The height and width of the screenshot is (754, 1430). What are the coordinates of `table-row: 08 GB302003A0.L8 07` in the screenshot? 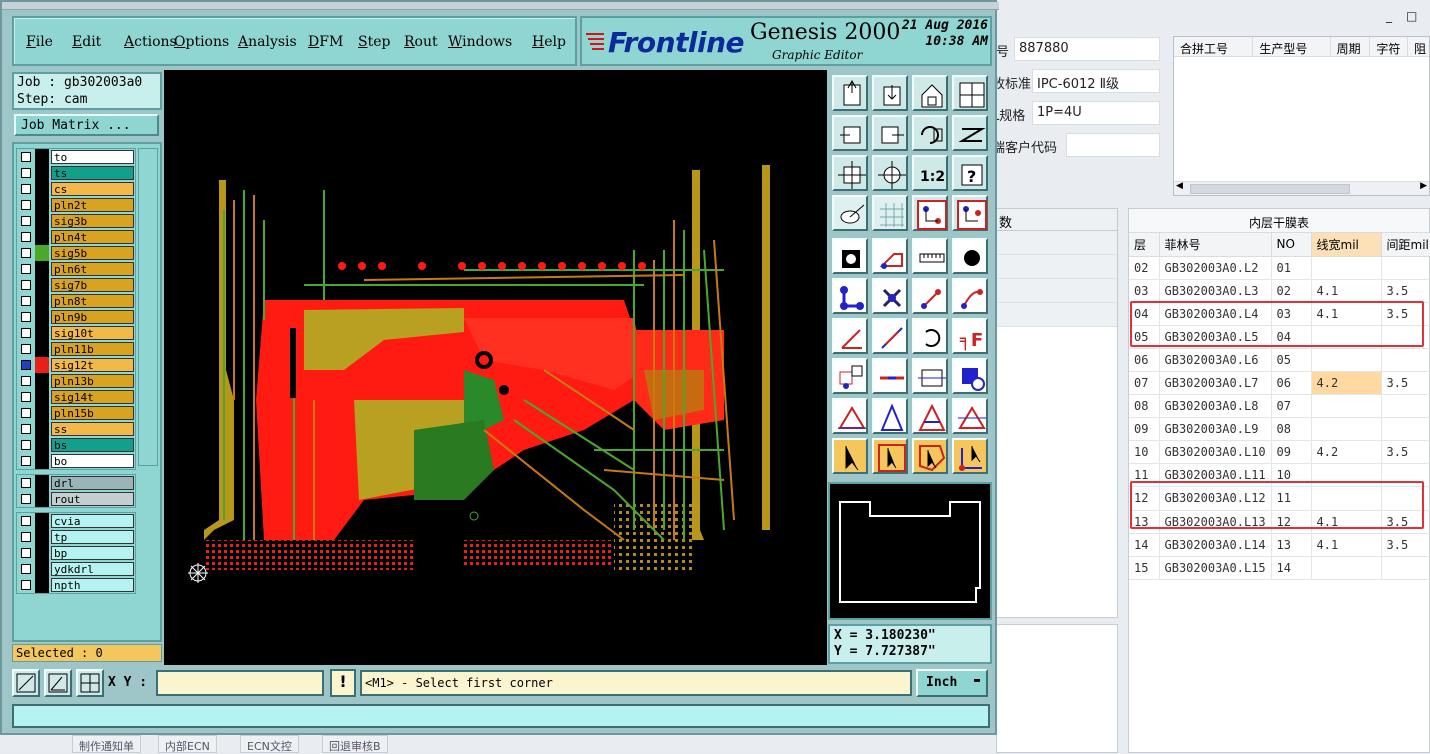 It's located at (1279, 406).